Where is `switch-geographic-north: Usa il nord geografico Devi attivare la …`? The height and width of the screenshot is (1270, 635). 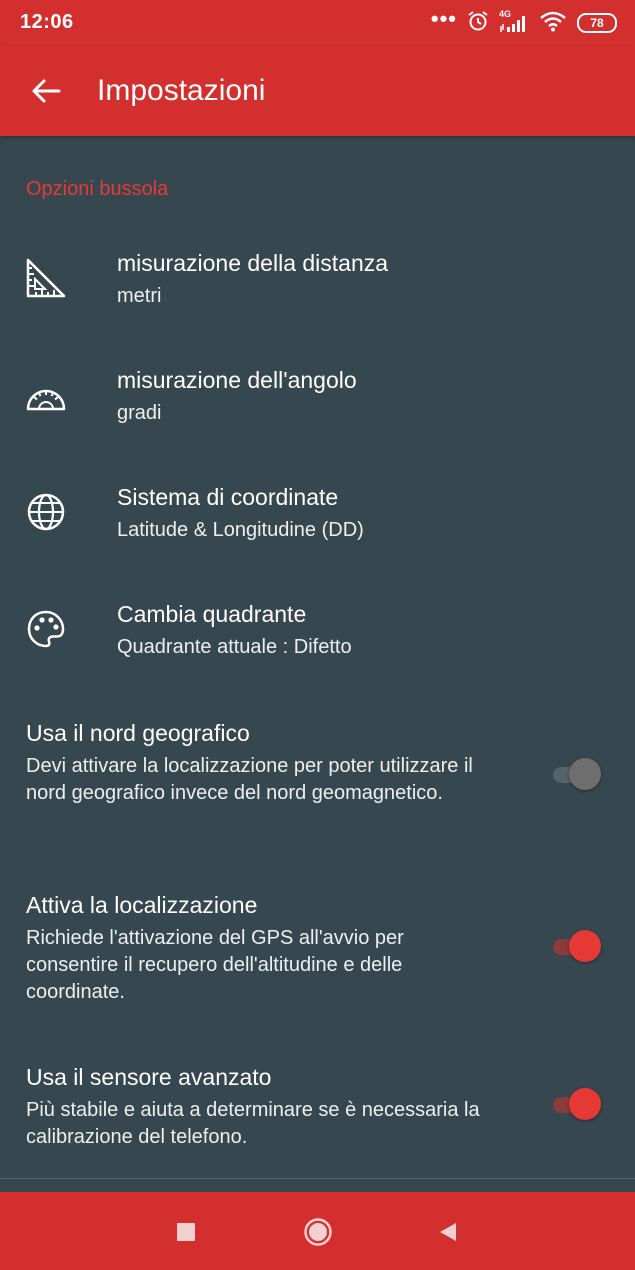
switch-geographic-north: Usa il nord geografico Devi attivare la … is located at coordinates (317, 780).